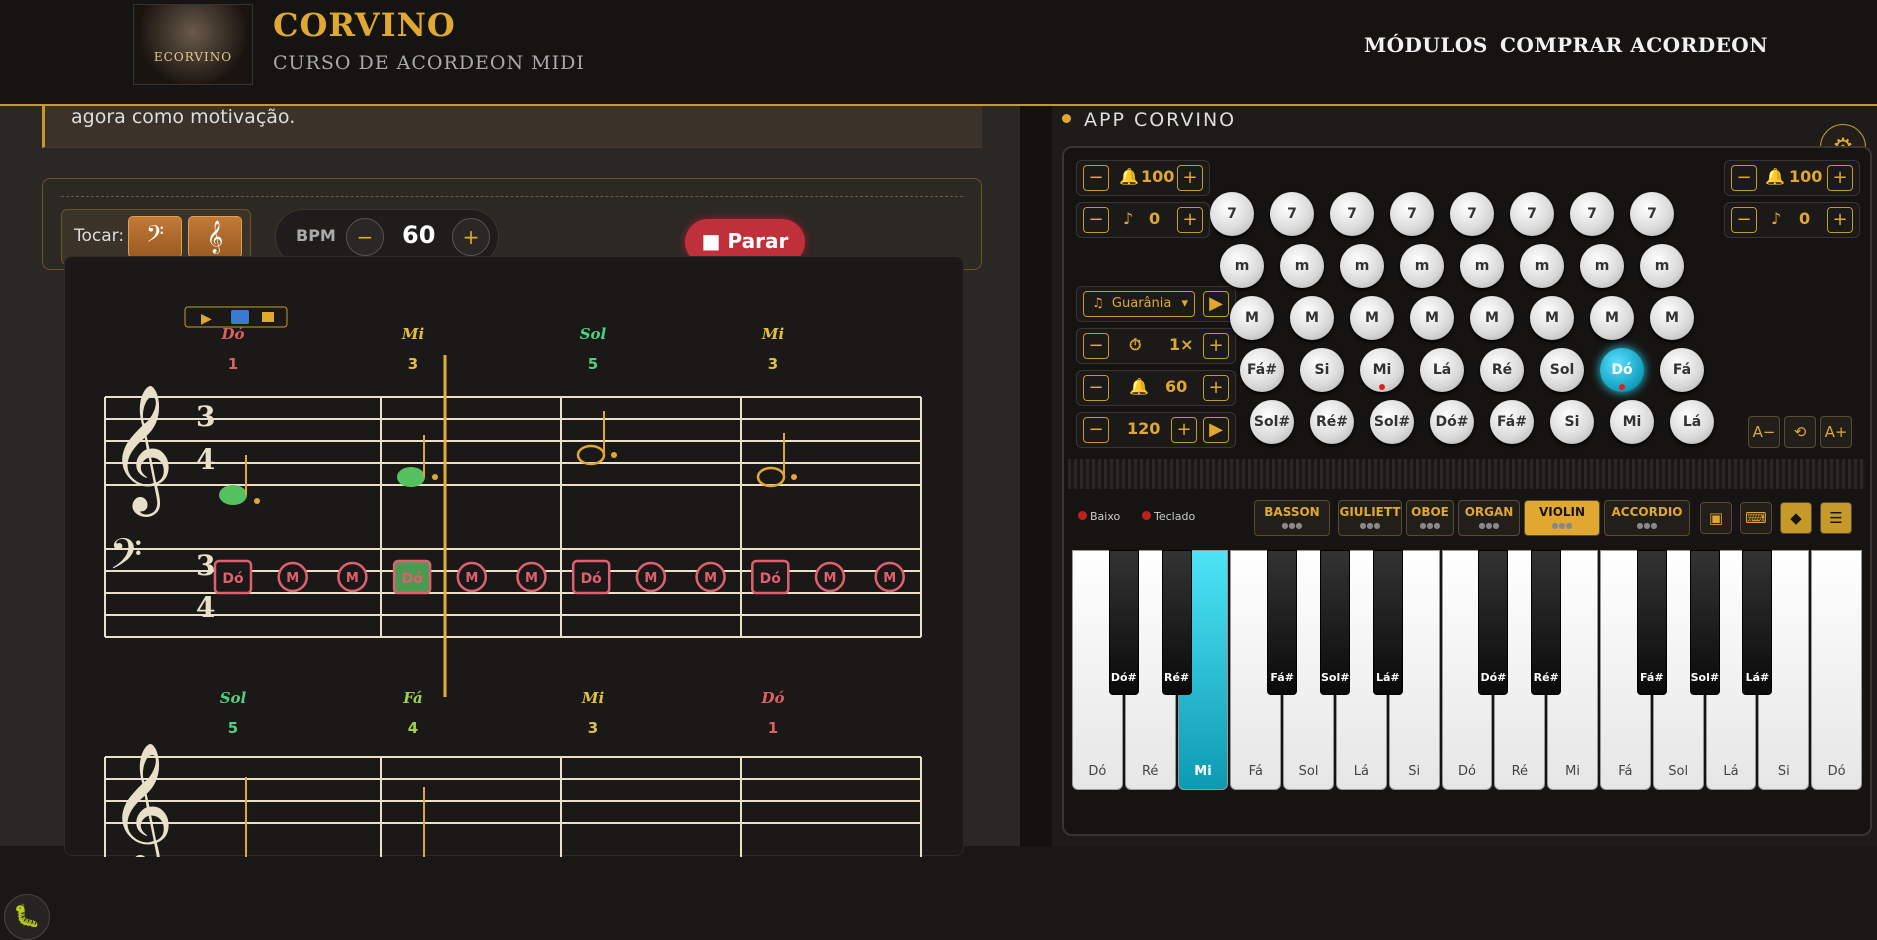 Image resolution: width=1877 pixels, height=940 pixels. What do you see at coordinates (1096, 178) in the screenshot?
I see `left-volume-minus: −` at bounding box center [1096, 178].